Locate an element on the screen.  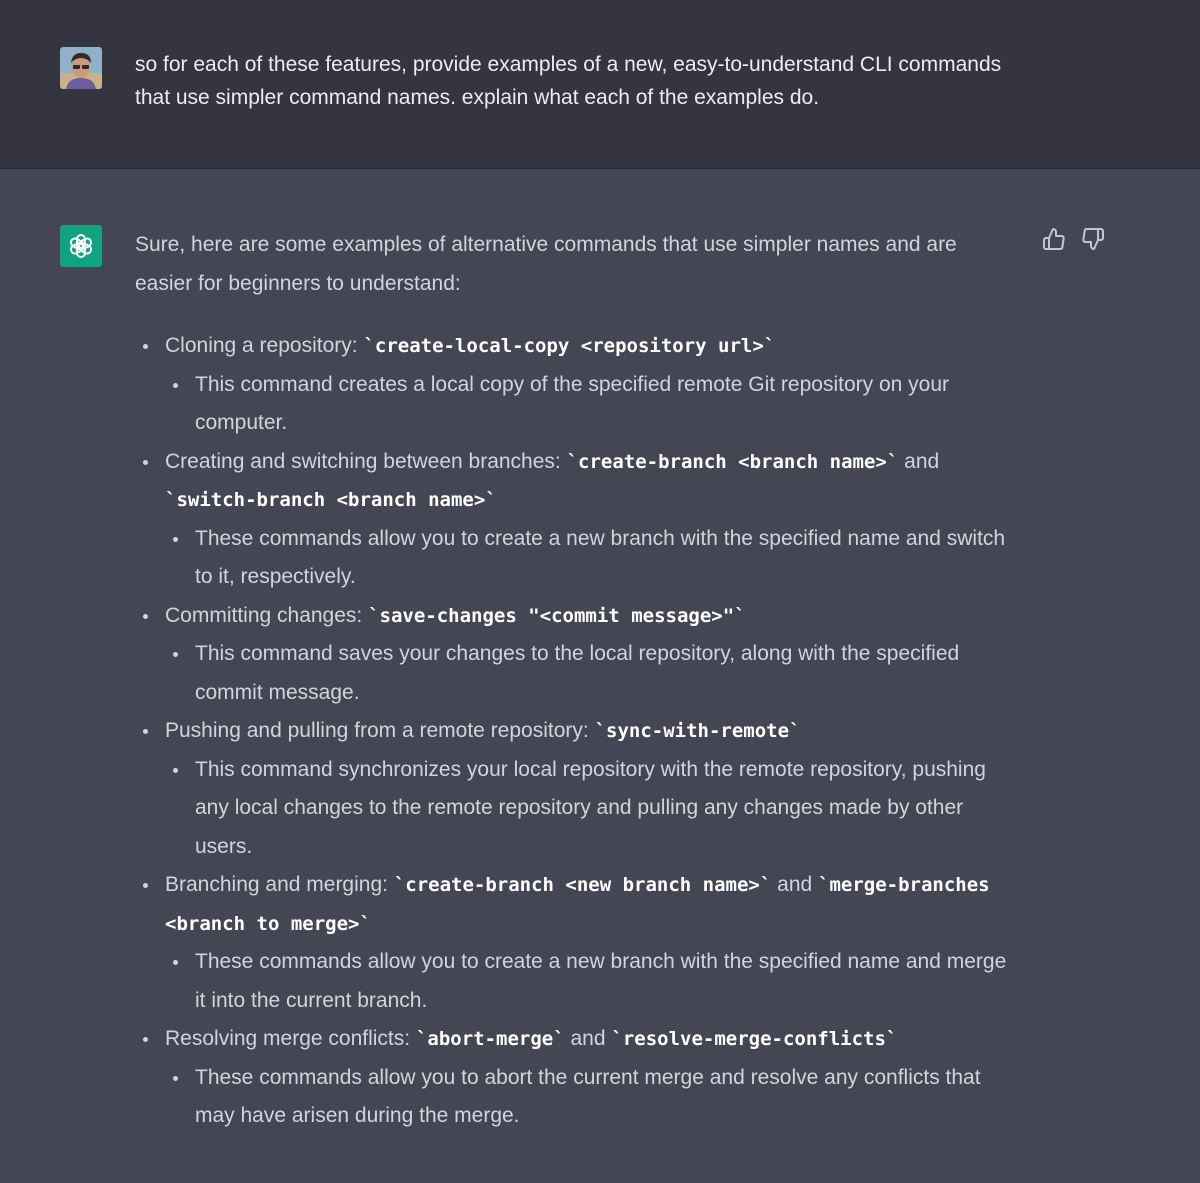
item-label: Creating and switching between branches: is located at coordinates (366, 461).